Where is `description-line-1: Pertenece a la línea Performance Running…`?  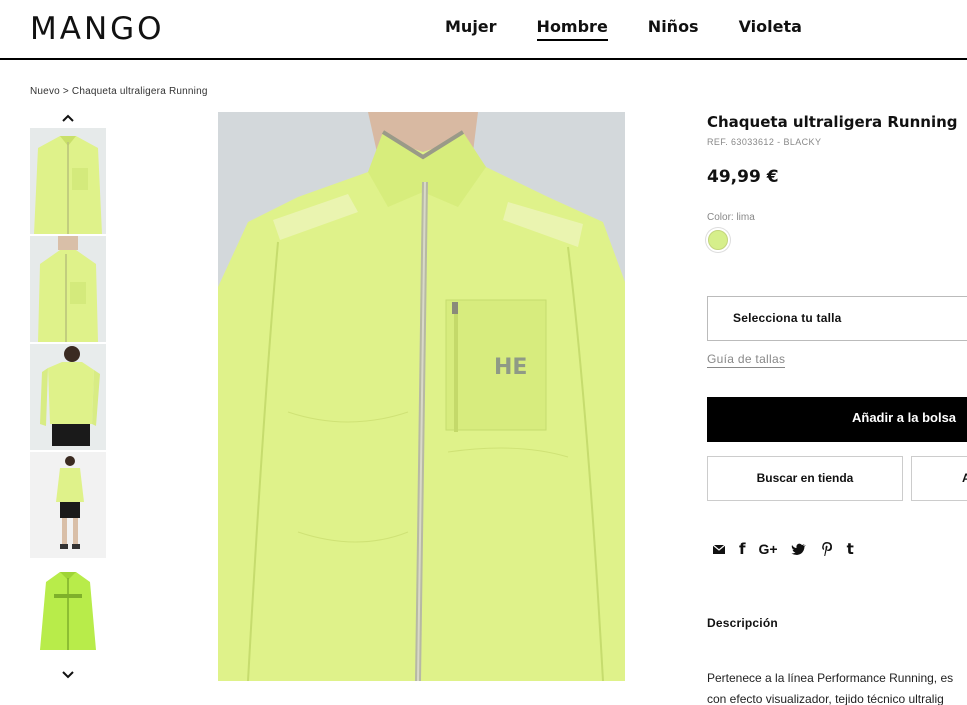 description-line-1: Pertenece a la línea Performance Running… is located at coordinates (830, 678).